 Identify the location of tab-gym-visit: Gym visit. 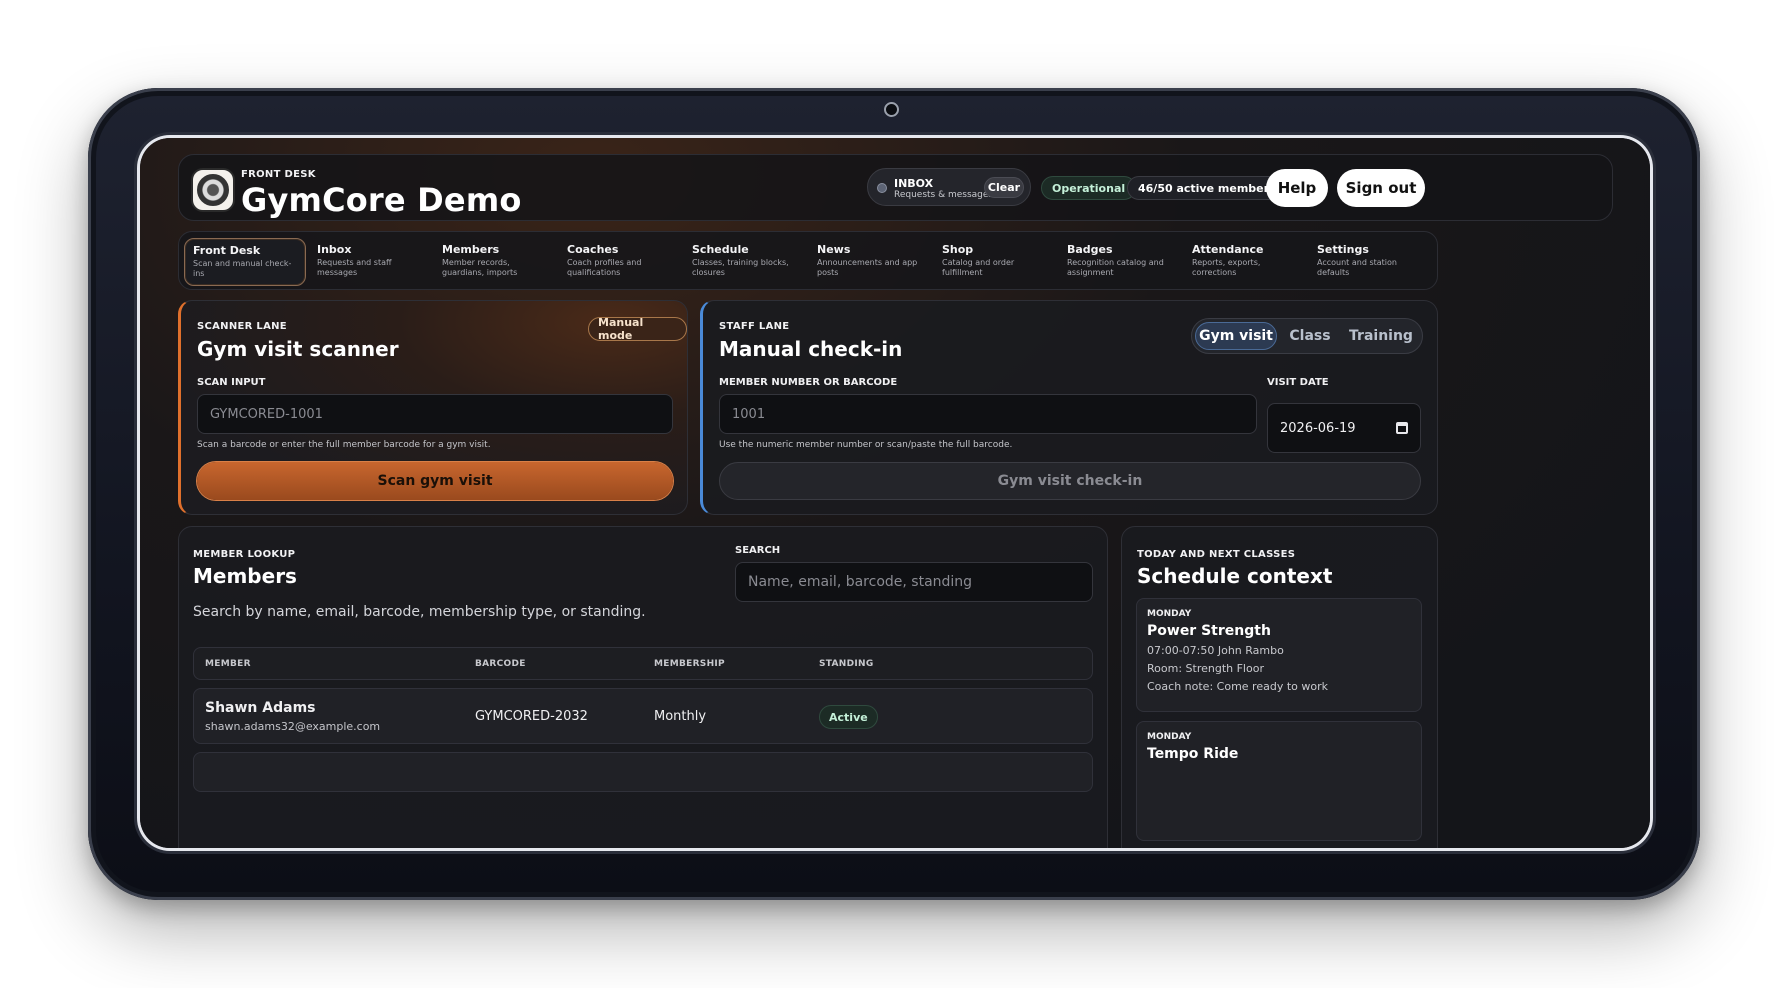
(1236, 336).